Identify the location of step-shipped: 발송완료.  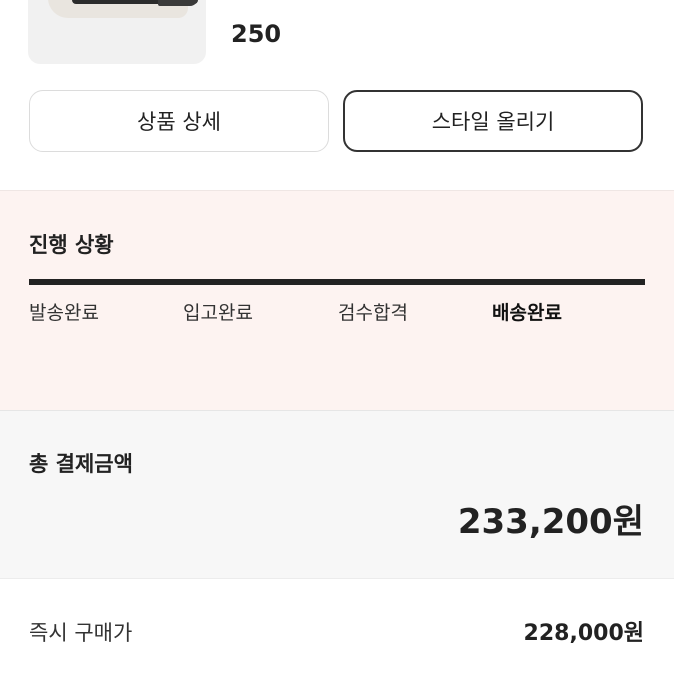
(64, 313).